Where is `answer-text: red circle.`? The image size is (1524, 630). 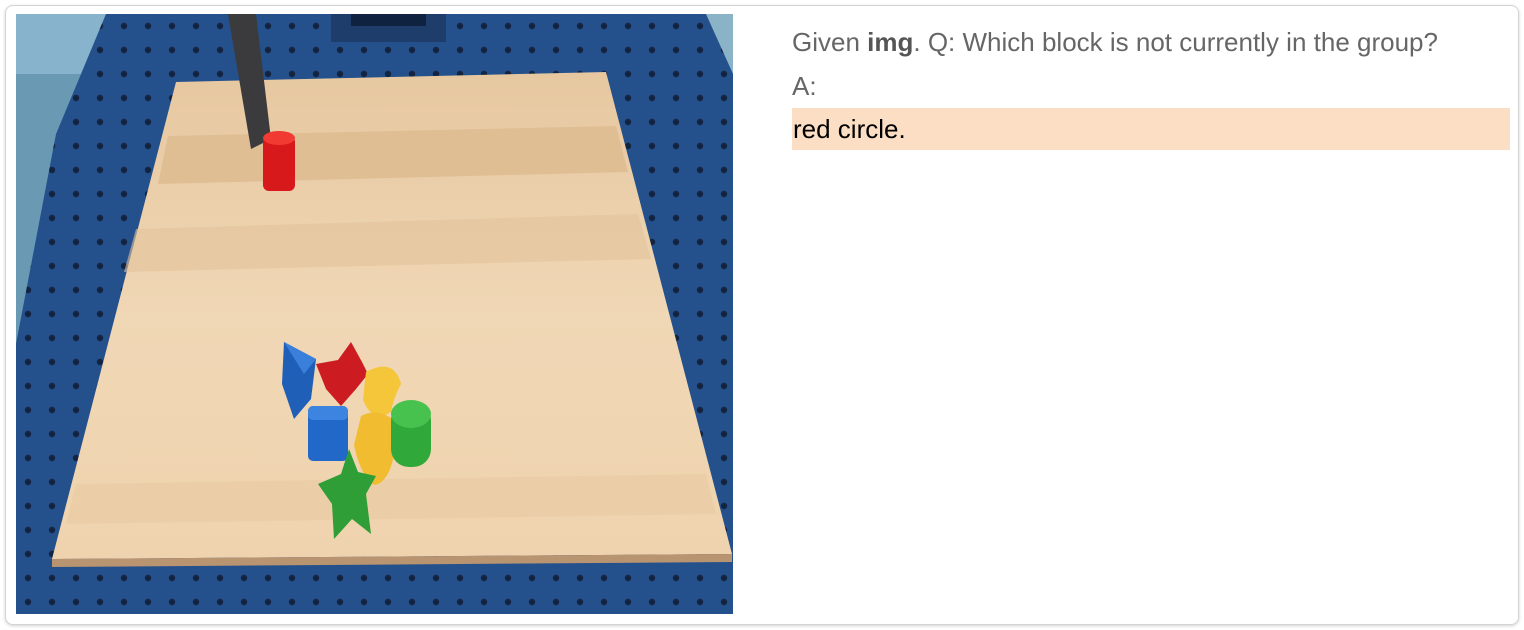 answer-text: red circle. is located at coordinates (1151, 129).